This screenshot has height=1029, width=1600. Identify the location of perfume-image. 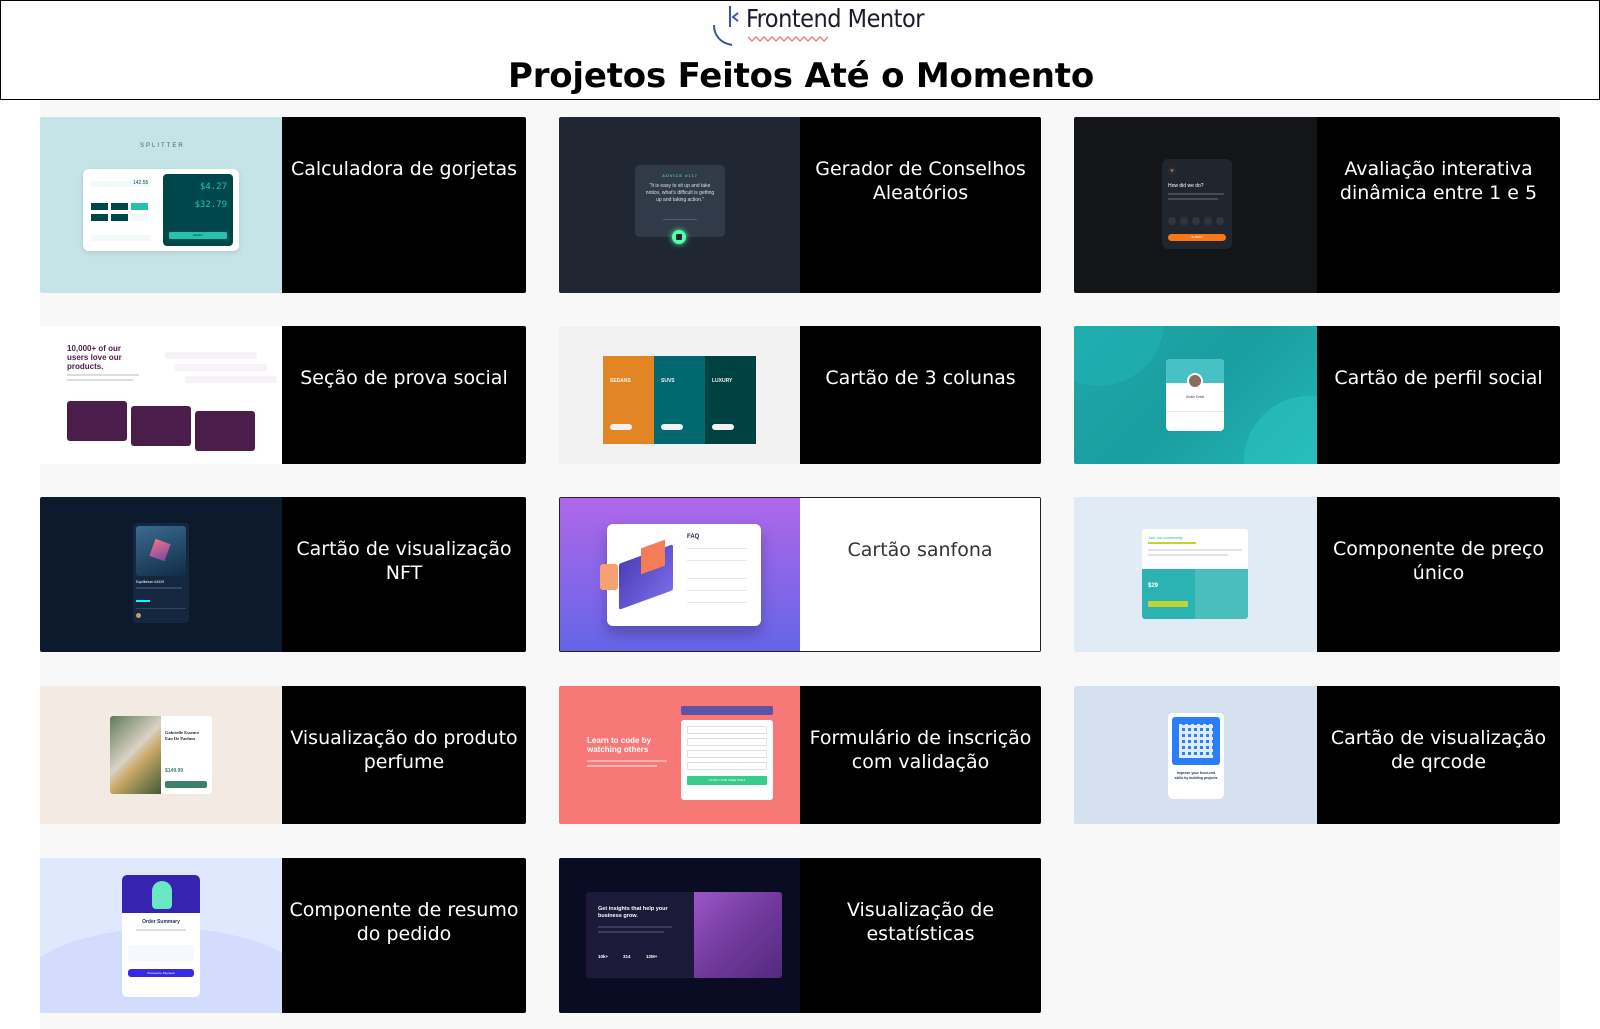
(135, 755).